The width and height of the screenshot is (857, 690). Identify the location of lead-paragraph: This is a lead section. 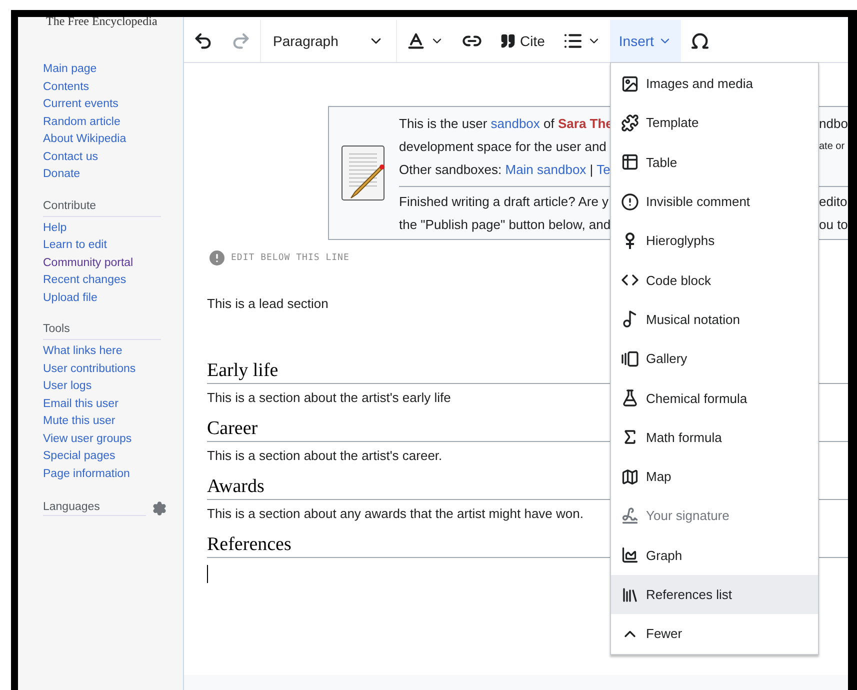
(267, 303).